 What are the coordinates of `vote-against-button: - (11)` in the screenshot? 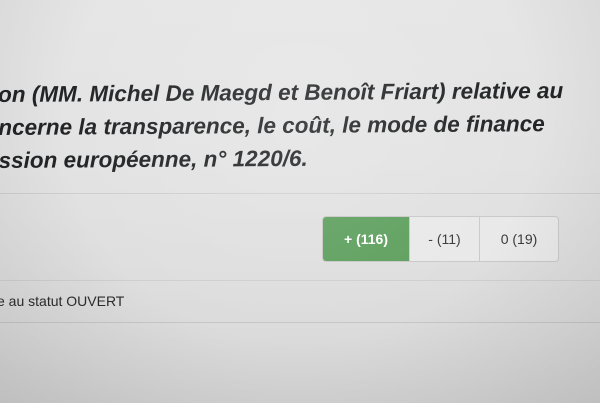 It's located at (444, 239).